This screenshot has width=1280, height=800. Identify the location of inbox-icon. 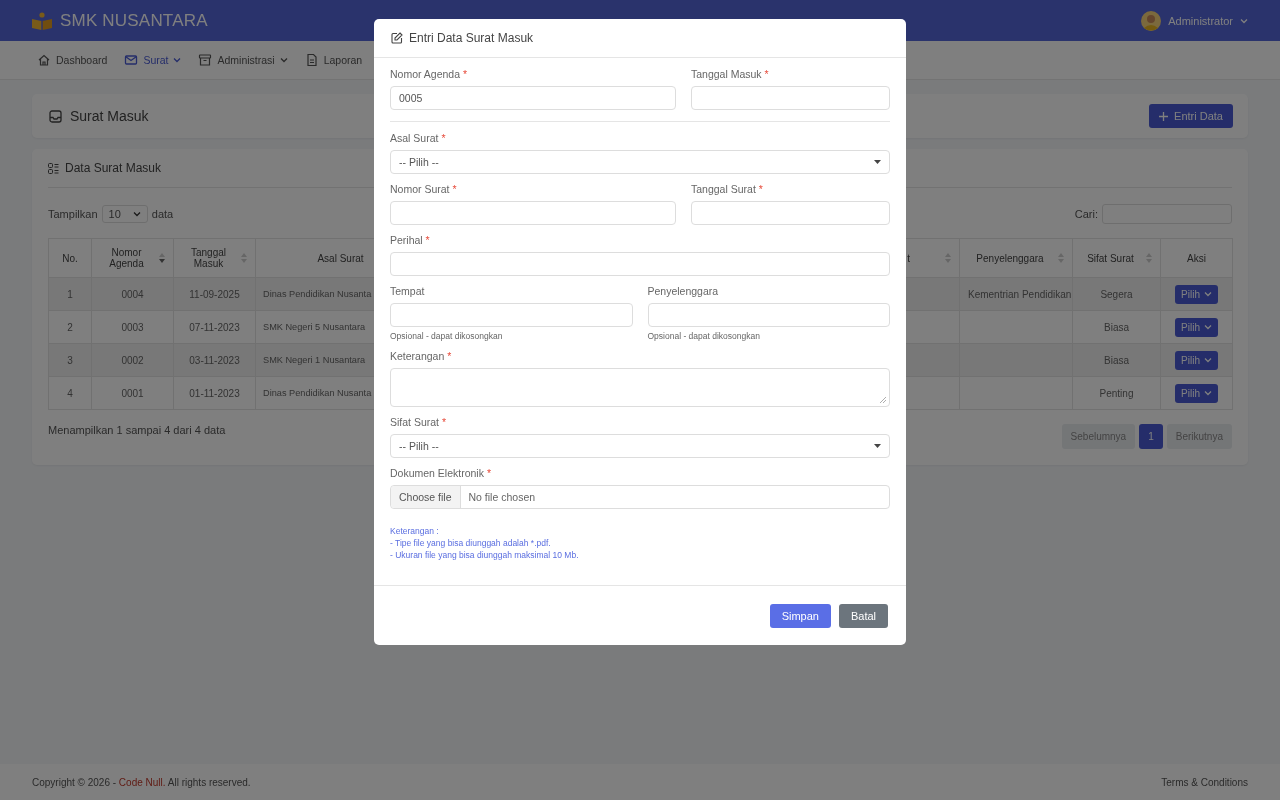
(55, 116).